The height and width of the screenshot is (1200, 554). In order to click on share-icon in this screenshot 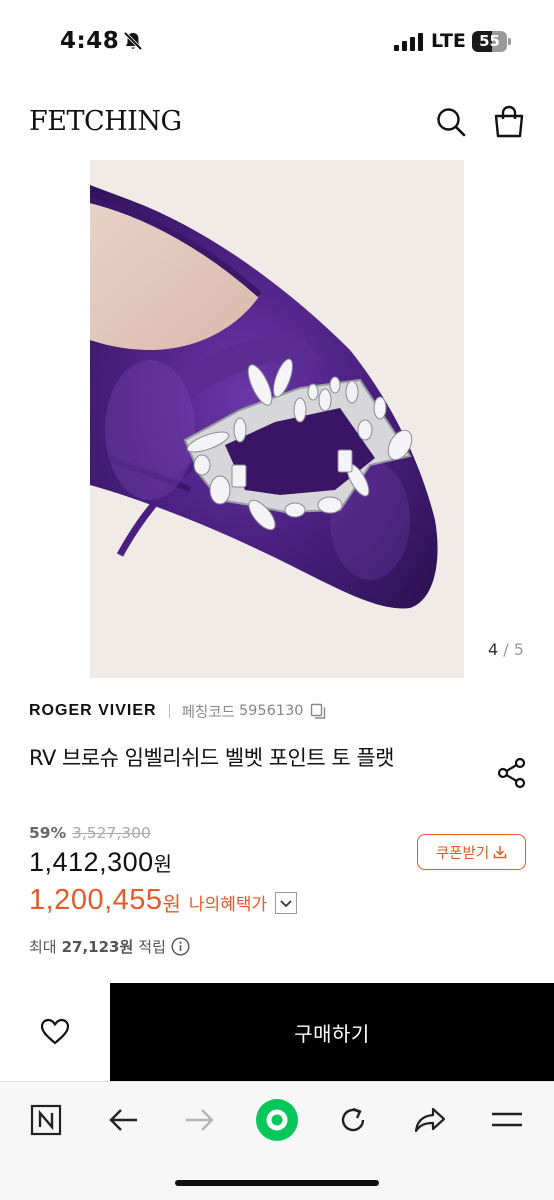, I will do `click(511, 773)`.